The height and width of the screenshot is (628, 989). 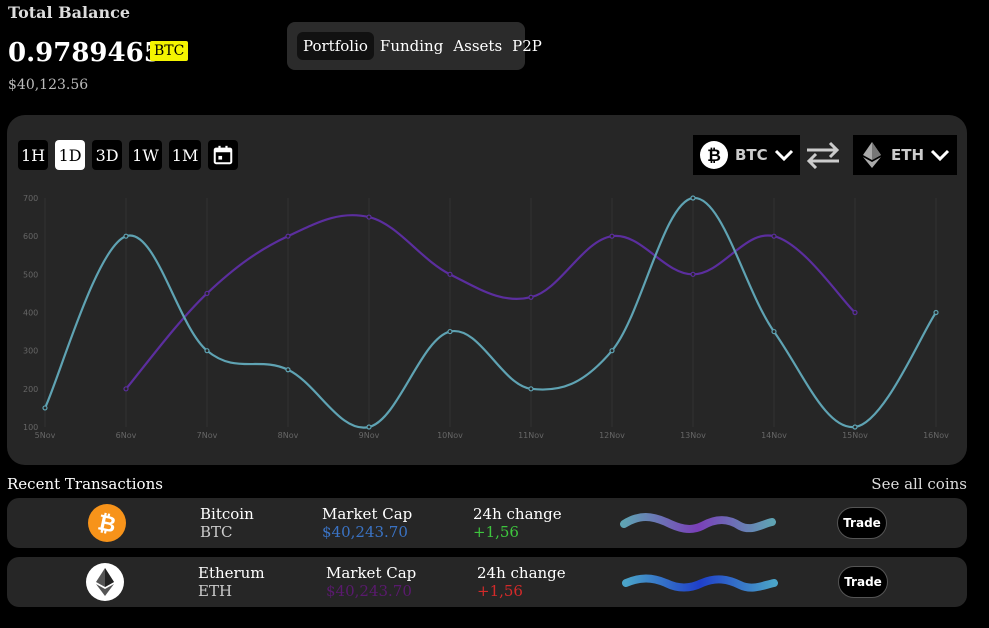 I want to click on currency-badge: BTC, so click(x=169, y=51).